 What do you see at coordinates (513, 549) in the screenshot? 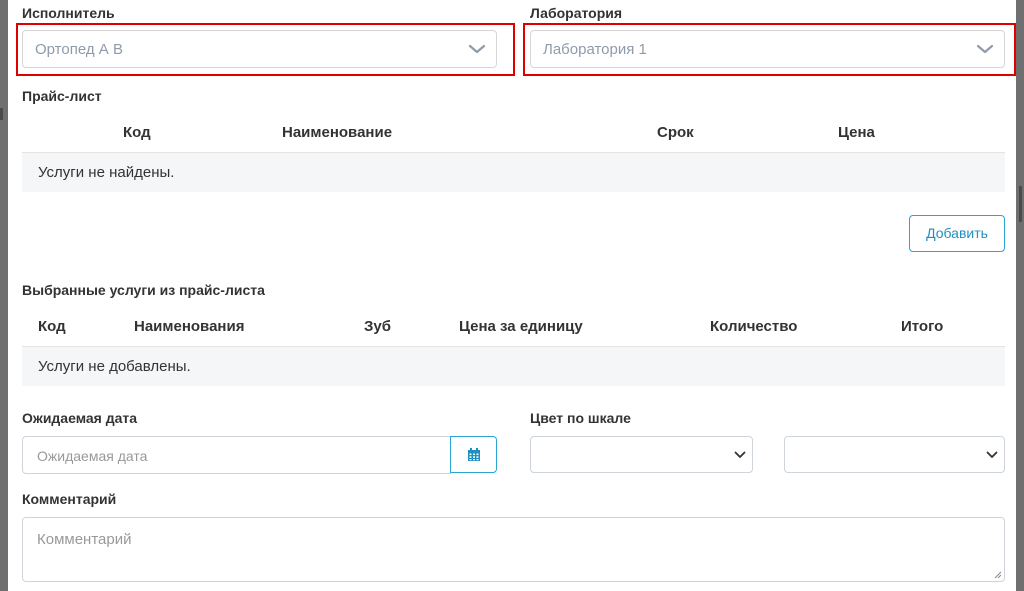
I see `comment-textarea: Комментарий` at bounding box center [513, 549].